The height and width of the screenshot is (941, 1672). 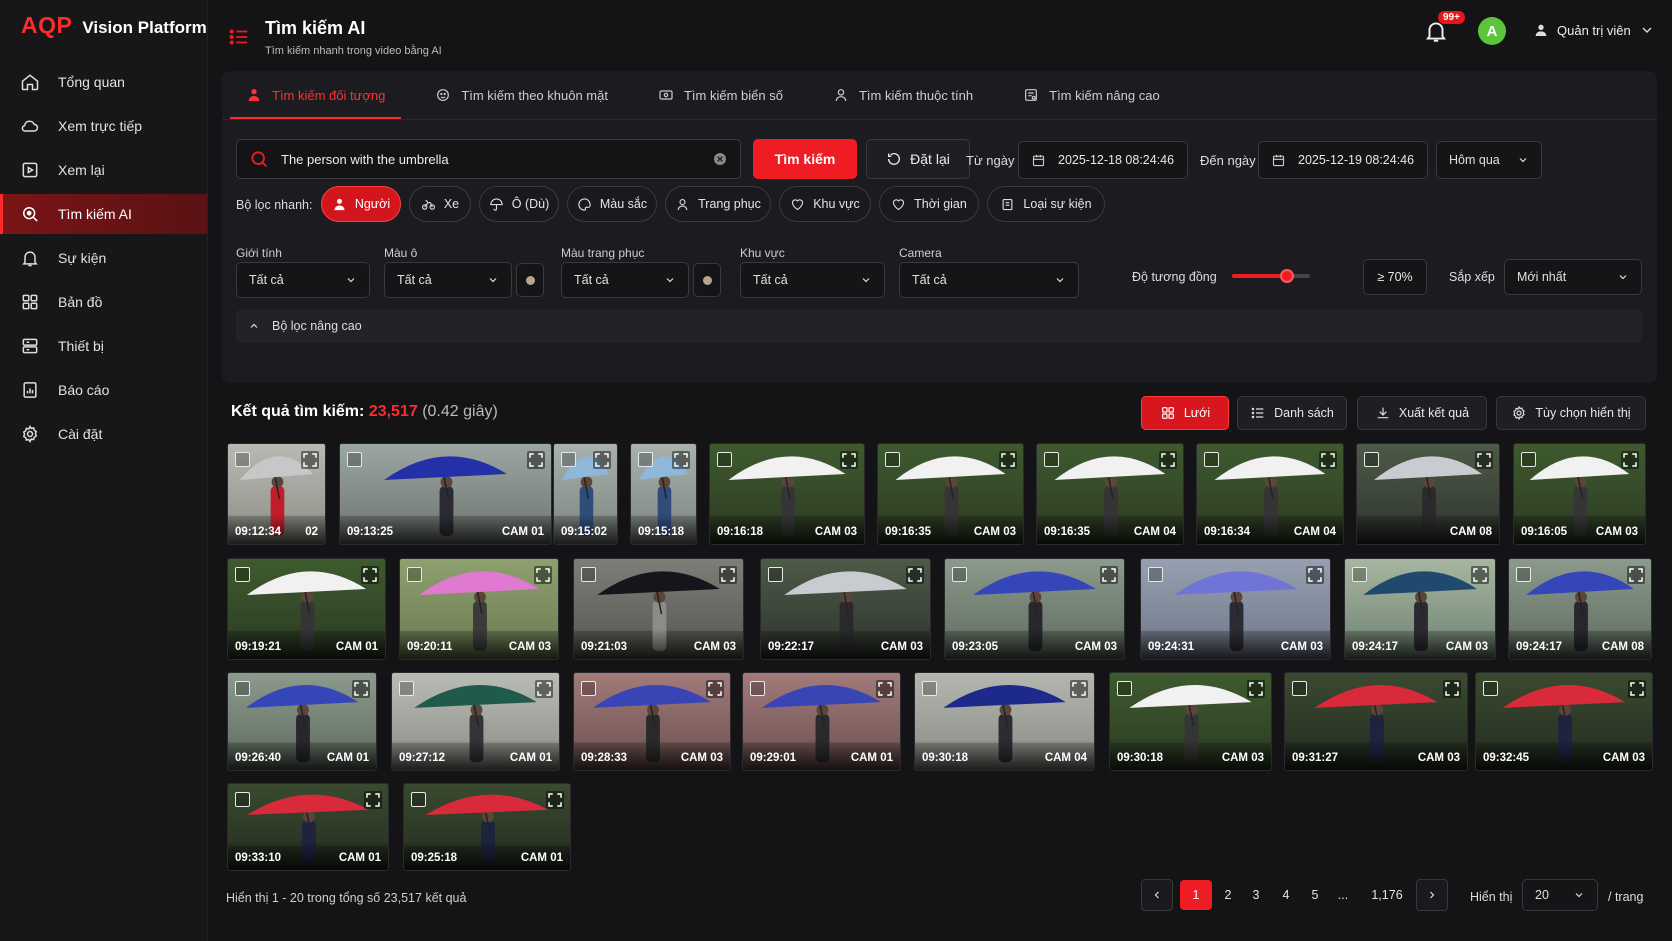 What do you see at coordinates (845, 609) in the screenshot?
I see `result-thumbnail: 09:22:17 CAM 03` at bounding box center [845, 609].